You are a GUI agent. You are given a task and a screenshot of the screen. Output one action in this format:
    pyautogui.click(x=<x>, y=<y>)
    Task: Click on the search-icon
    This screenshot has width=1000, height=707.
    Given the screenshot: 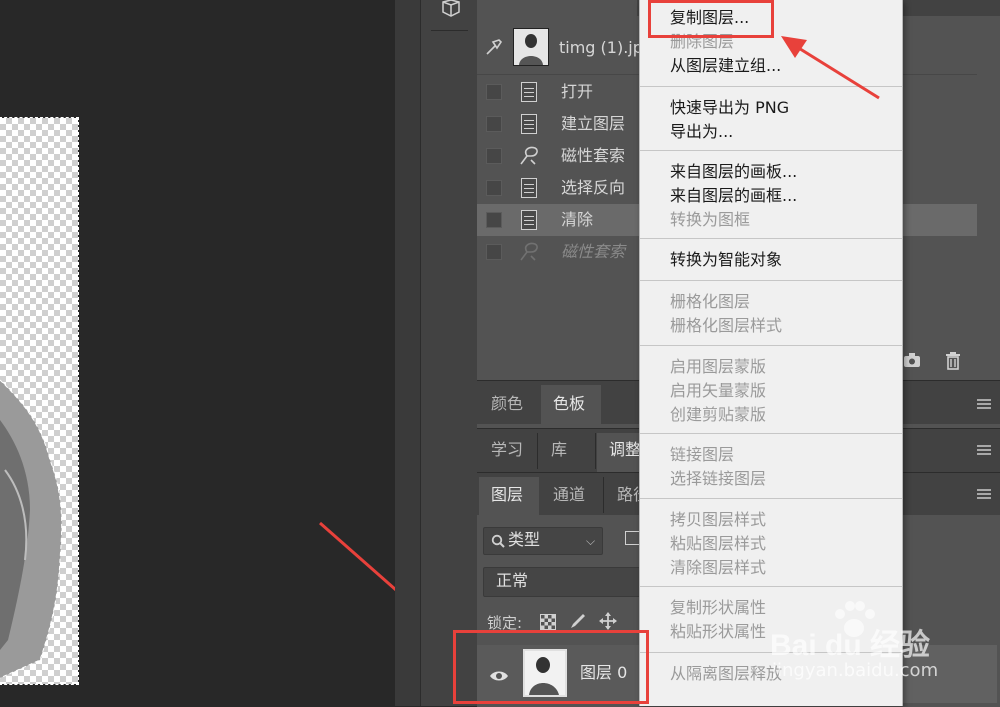 What is the action you would take?
    pyautogui.click(x=498, y=542)
    